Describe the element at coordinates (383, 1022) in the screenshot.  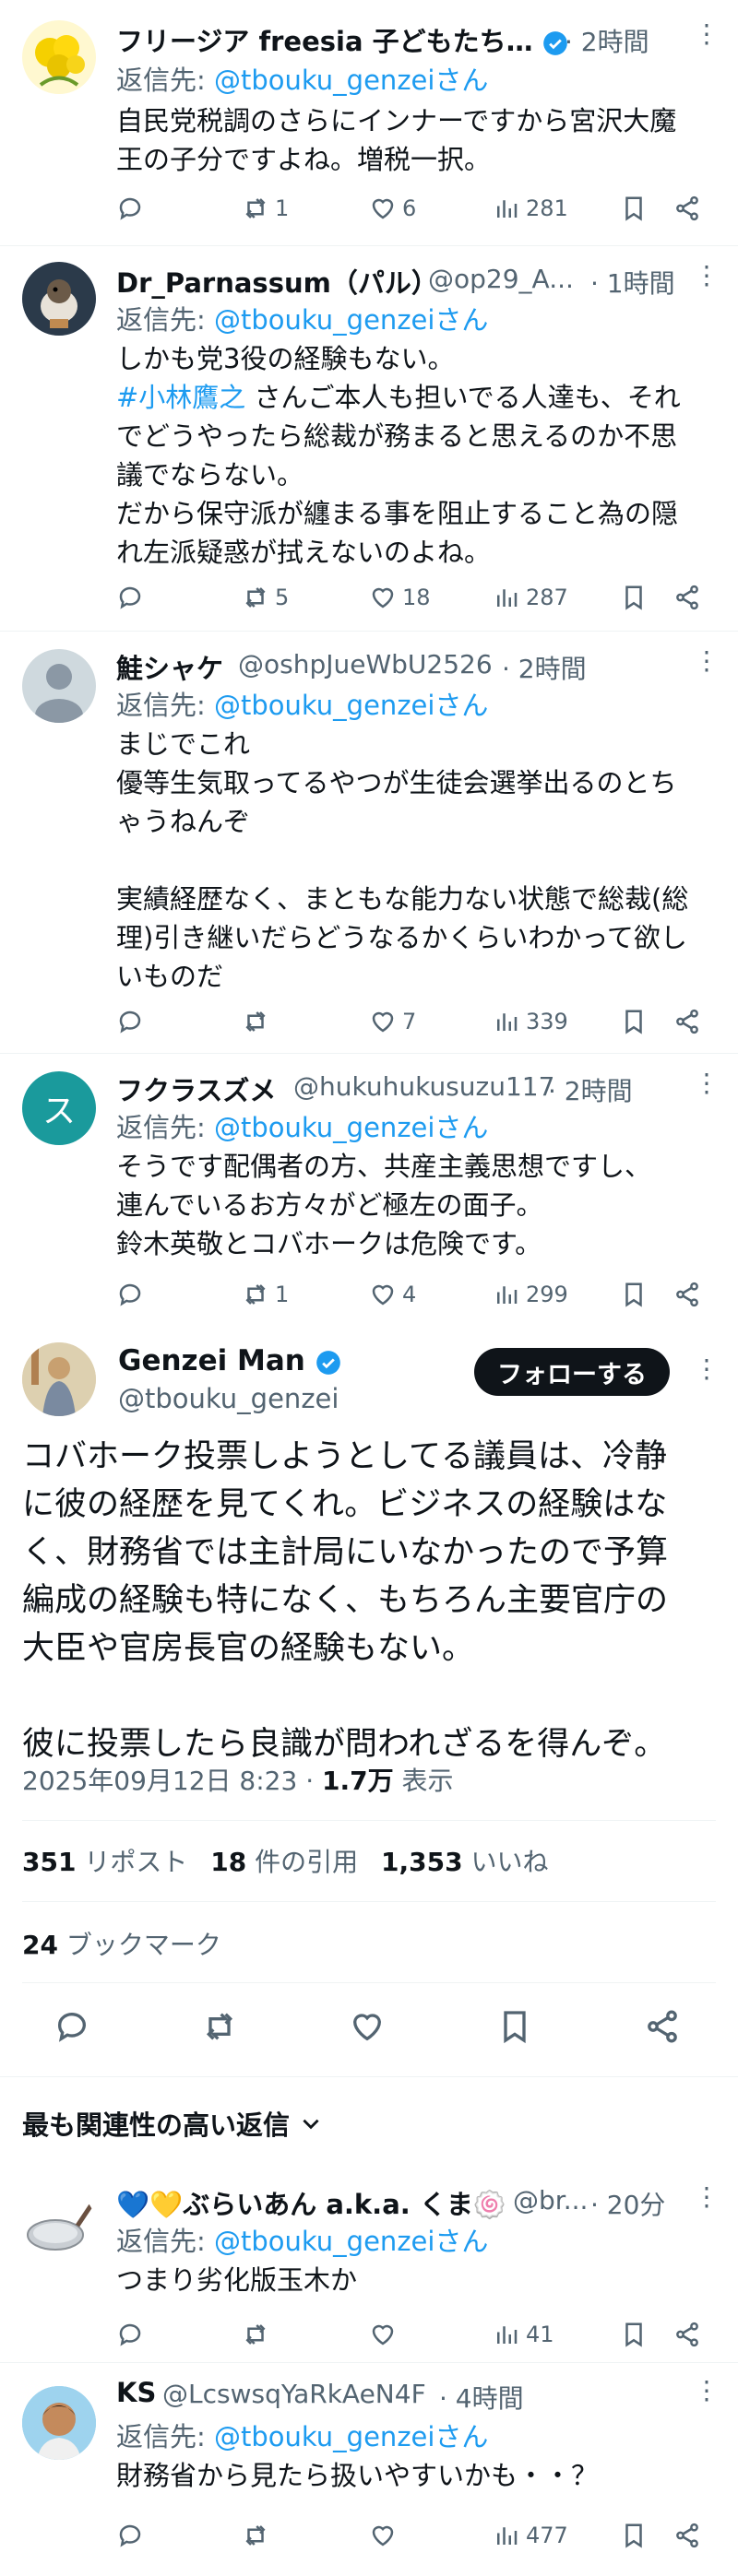
I see `heart-icon` at that location.